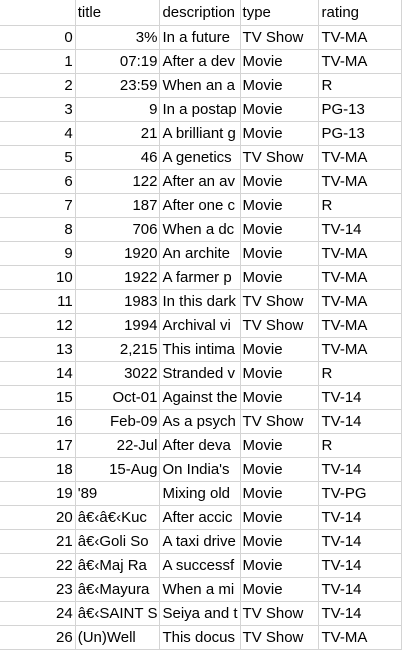 This screenshot has width=402, height=650. I want to click on title-cell: 22-Jul, so click(118, 445).